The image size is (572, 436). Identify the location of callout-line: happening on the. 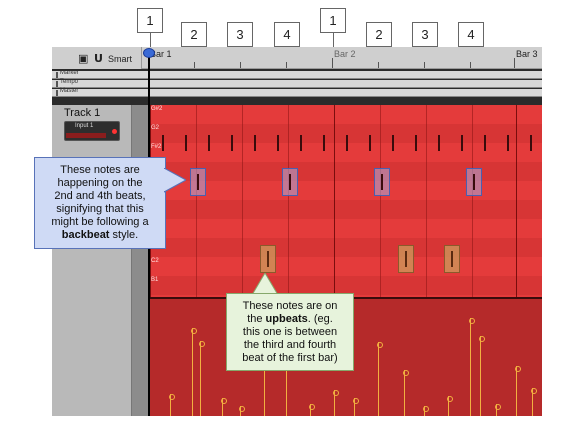
(100, 183).